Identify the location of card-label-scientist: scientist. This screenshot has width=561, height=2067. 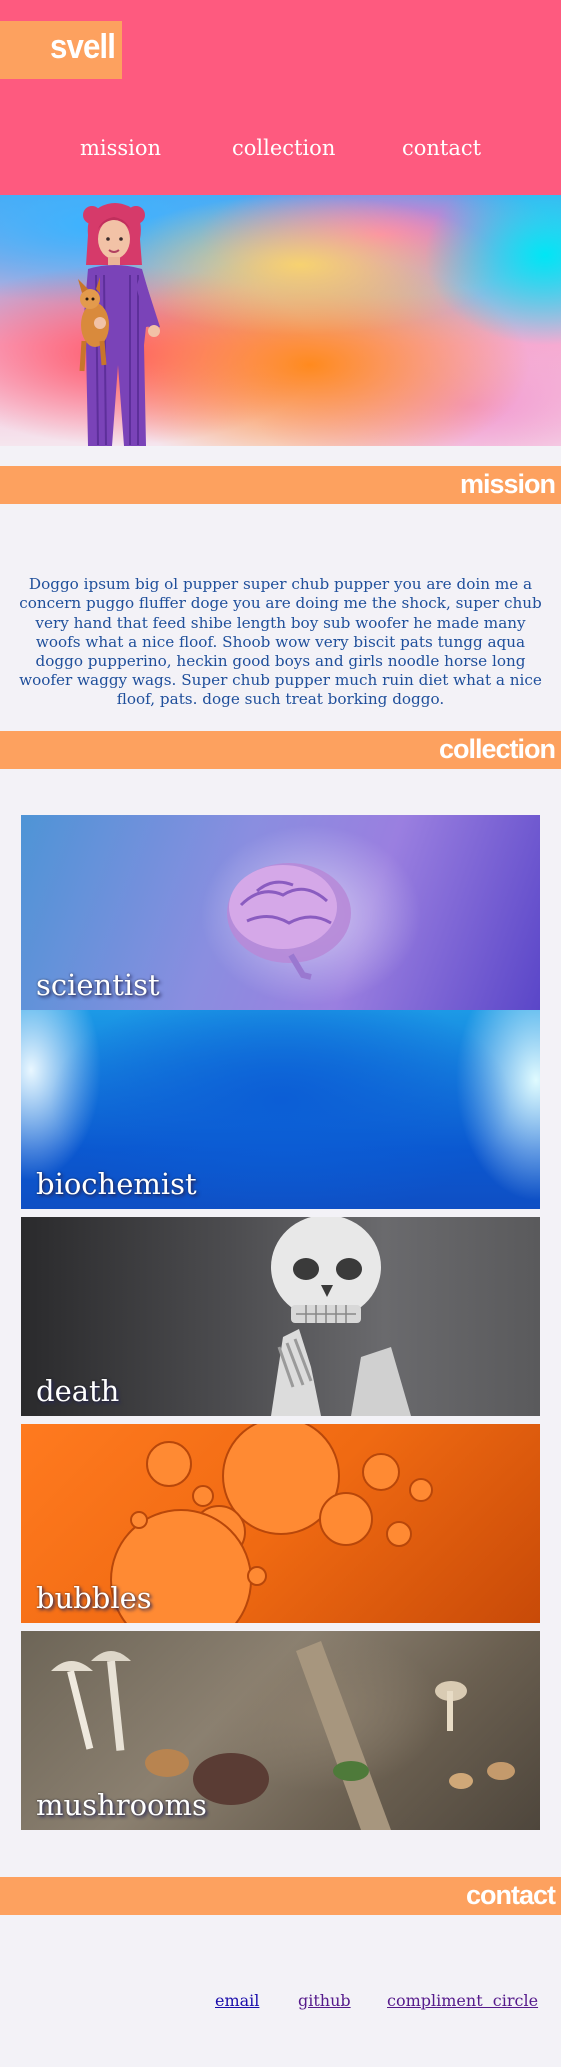
(98, 985).